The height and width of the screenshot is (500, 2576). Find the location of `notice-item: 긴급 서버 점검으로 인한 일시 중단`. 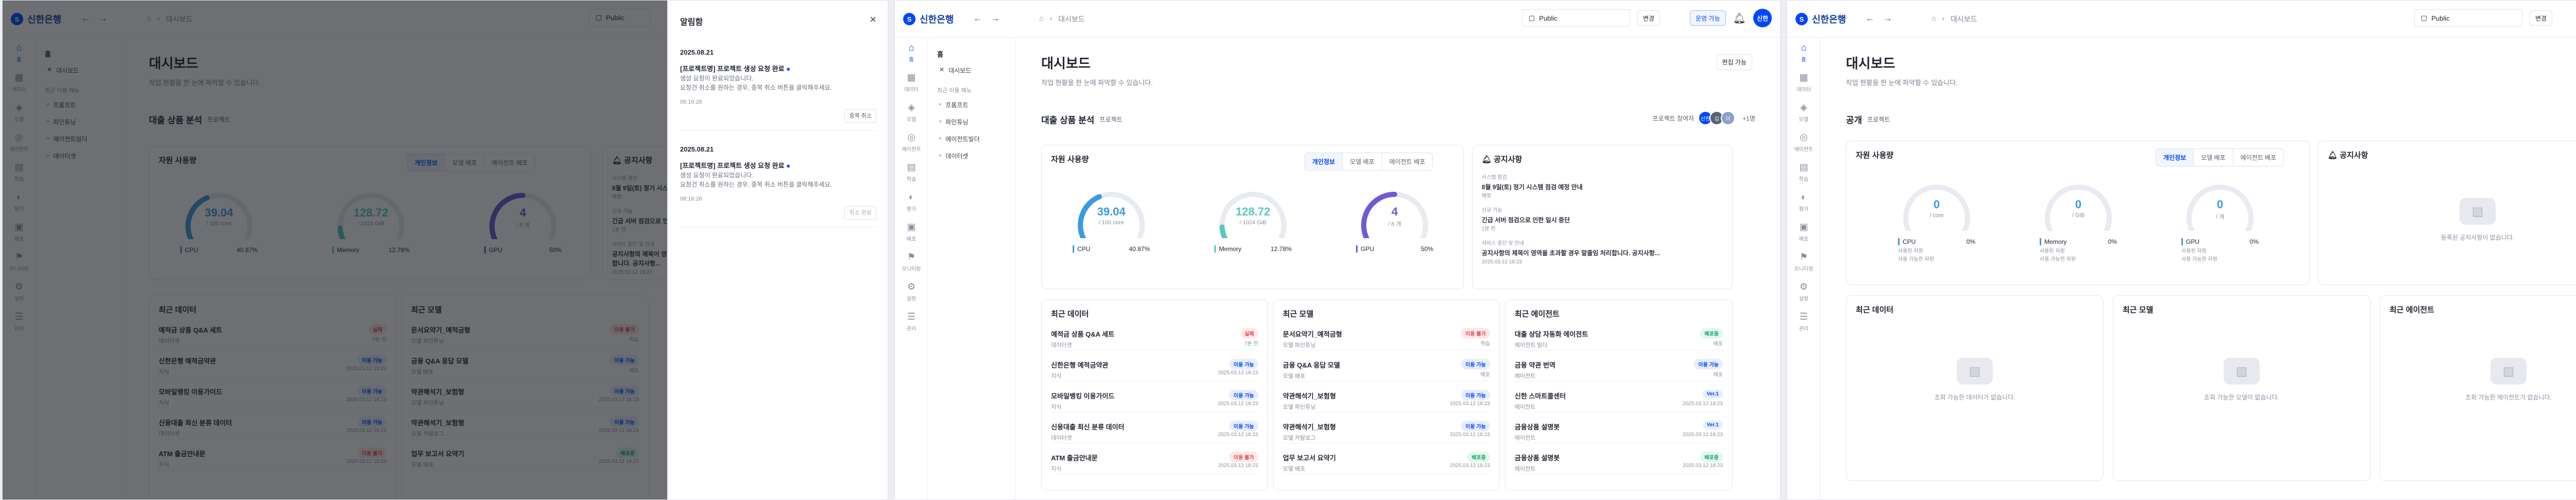

notice-item: 긴급 서버 점검으로 인한 일시 중단 is located at coordinates (1602, 220).